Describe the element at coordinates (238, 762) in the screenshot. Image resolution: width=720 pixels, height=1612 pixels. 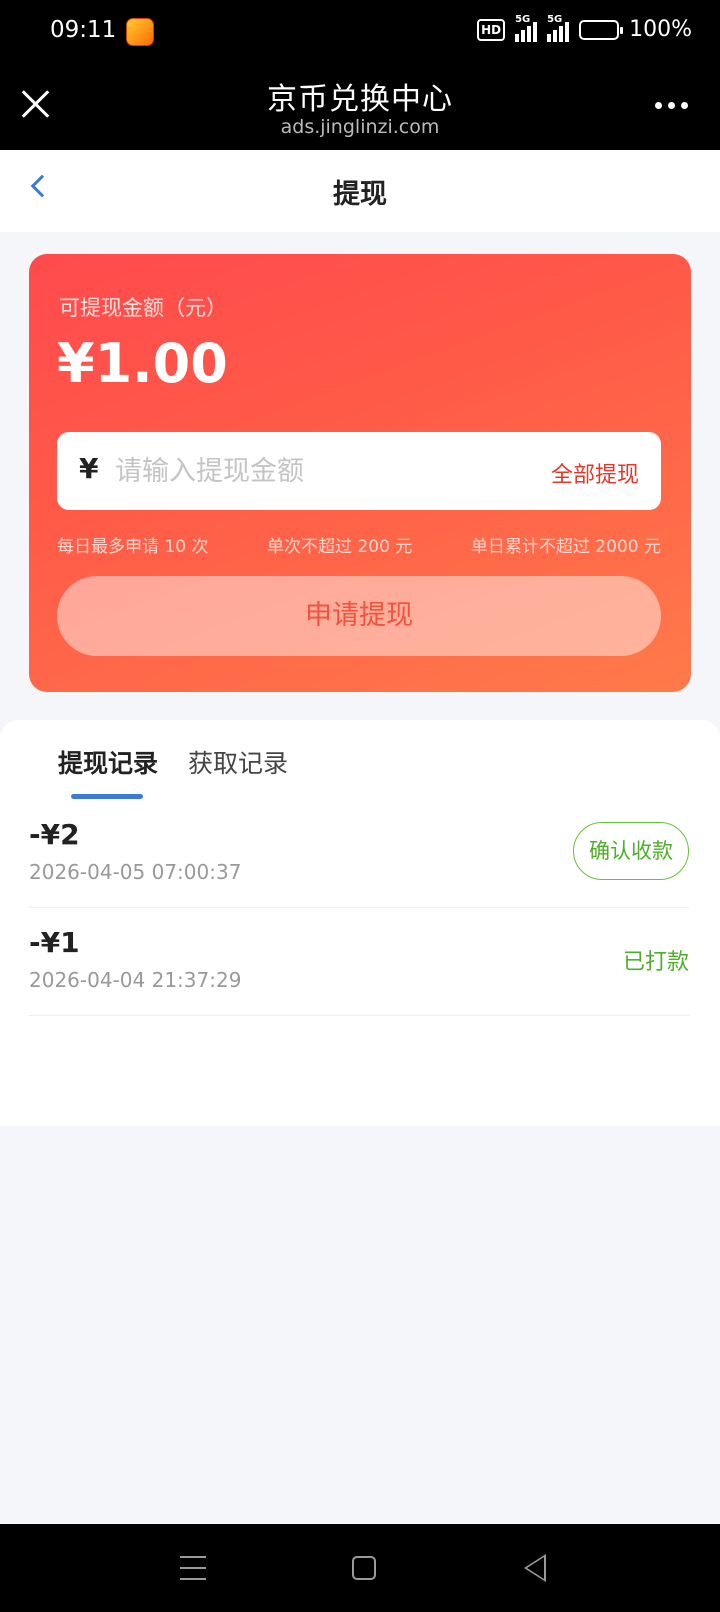
I see `tab-earn-records: 获取记录` at that location.